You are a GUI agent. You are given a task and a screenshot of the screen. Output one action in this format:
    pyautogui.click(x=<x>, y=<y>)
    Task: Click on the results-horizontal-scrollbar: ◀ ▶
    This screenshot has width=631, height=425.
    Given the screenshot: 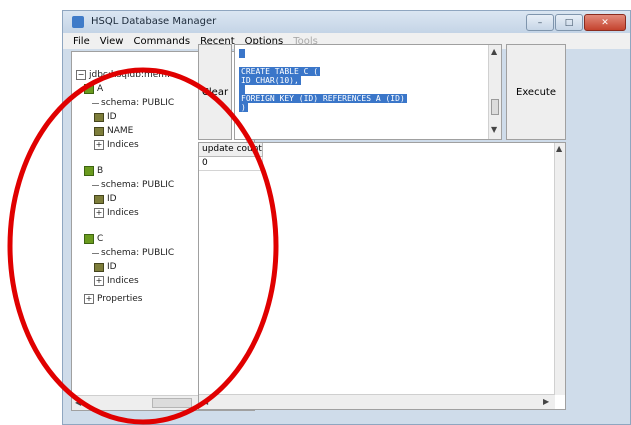 What is the action you would take?
    pyautogui.click(x=377, y=401)
    